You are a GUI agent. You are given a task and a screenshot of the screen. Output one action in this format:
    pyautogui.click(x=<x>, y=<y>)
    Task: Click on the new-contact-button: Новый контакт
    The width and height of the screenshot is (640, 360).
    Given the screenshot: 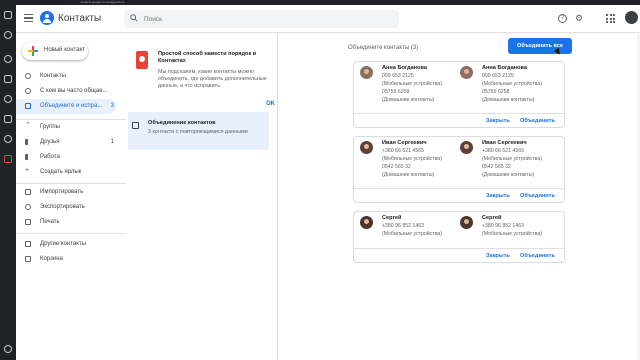 What is the action you would take?
    pyautogui.click(x=55, y=51)
    